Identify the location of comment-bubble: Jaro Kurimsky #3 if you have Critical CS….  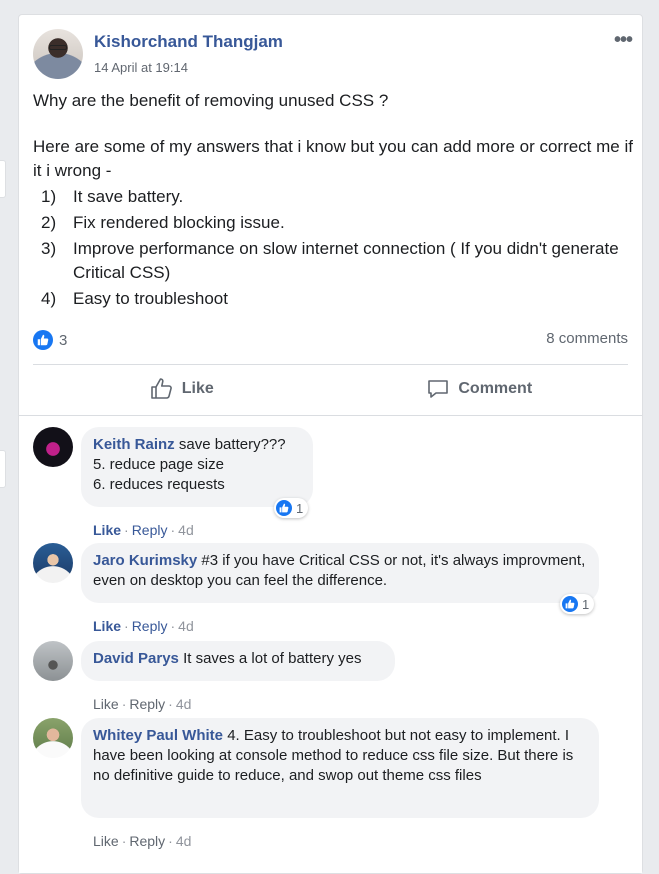
(340, 573).